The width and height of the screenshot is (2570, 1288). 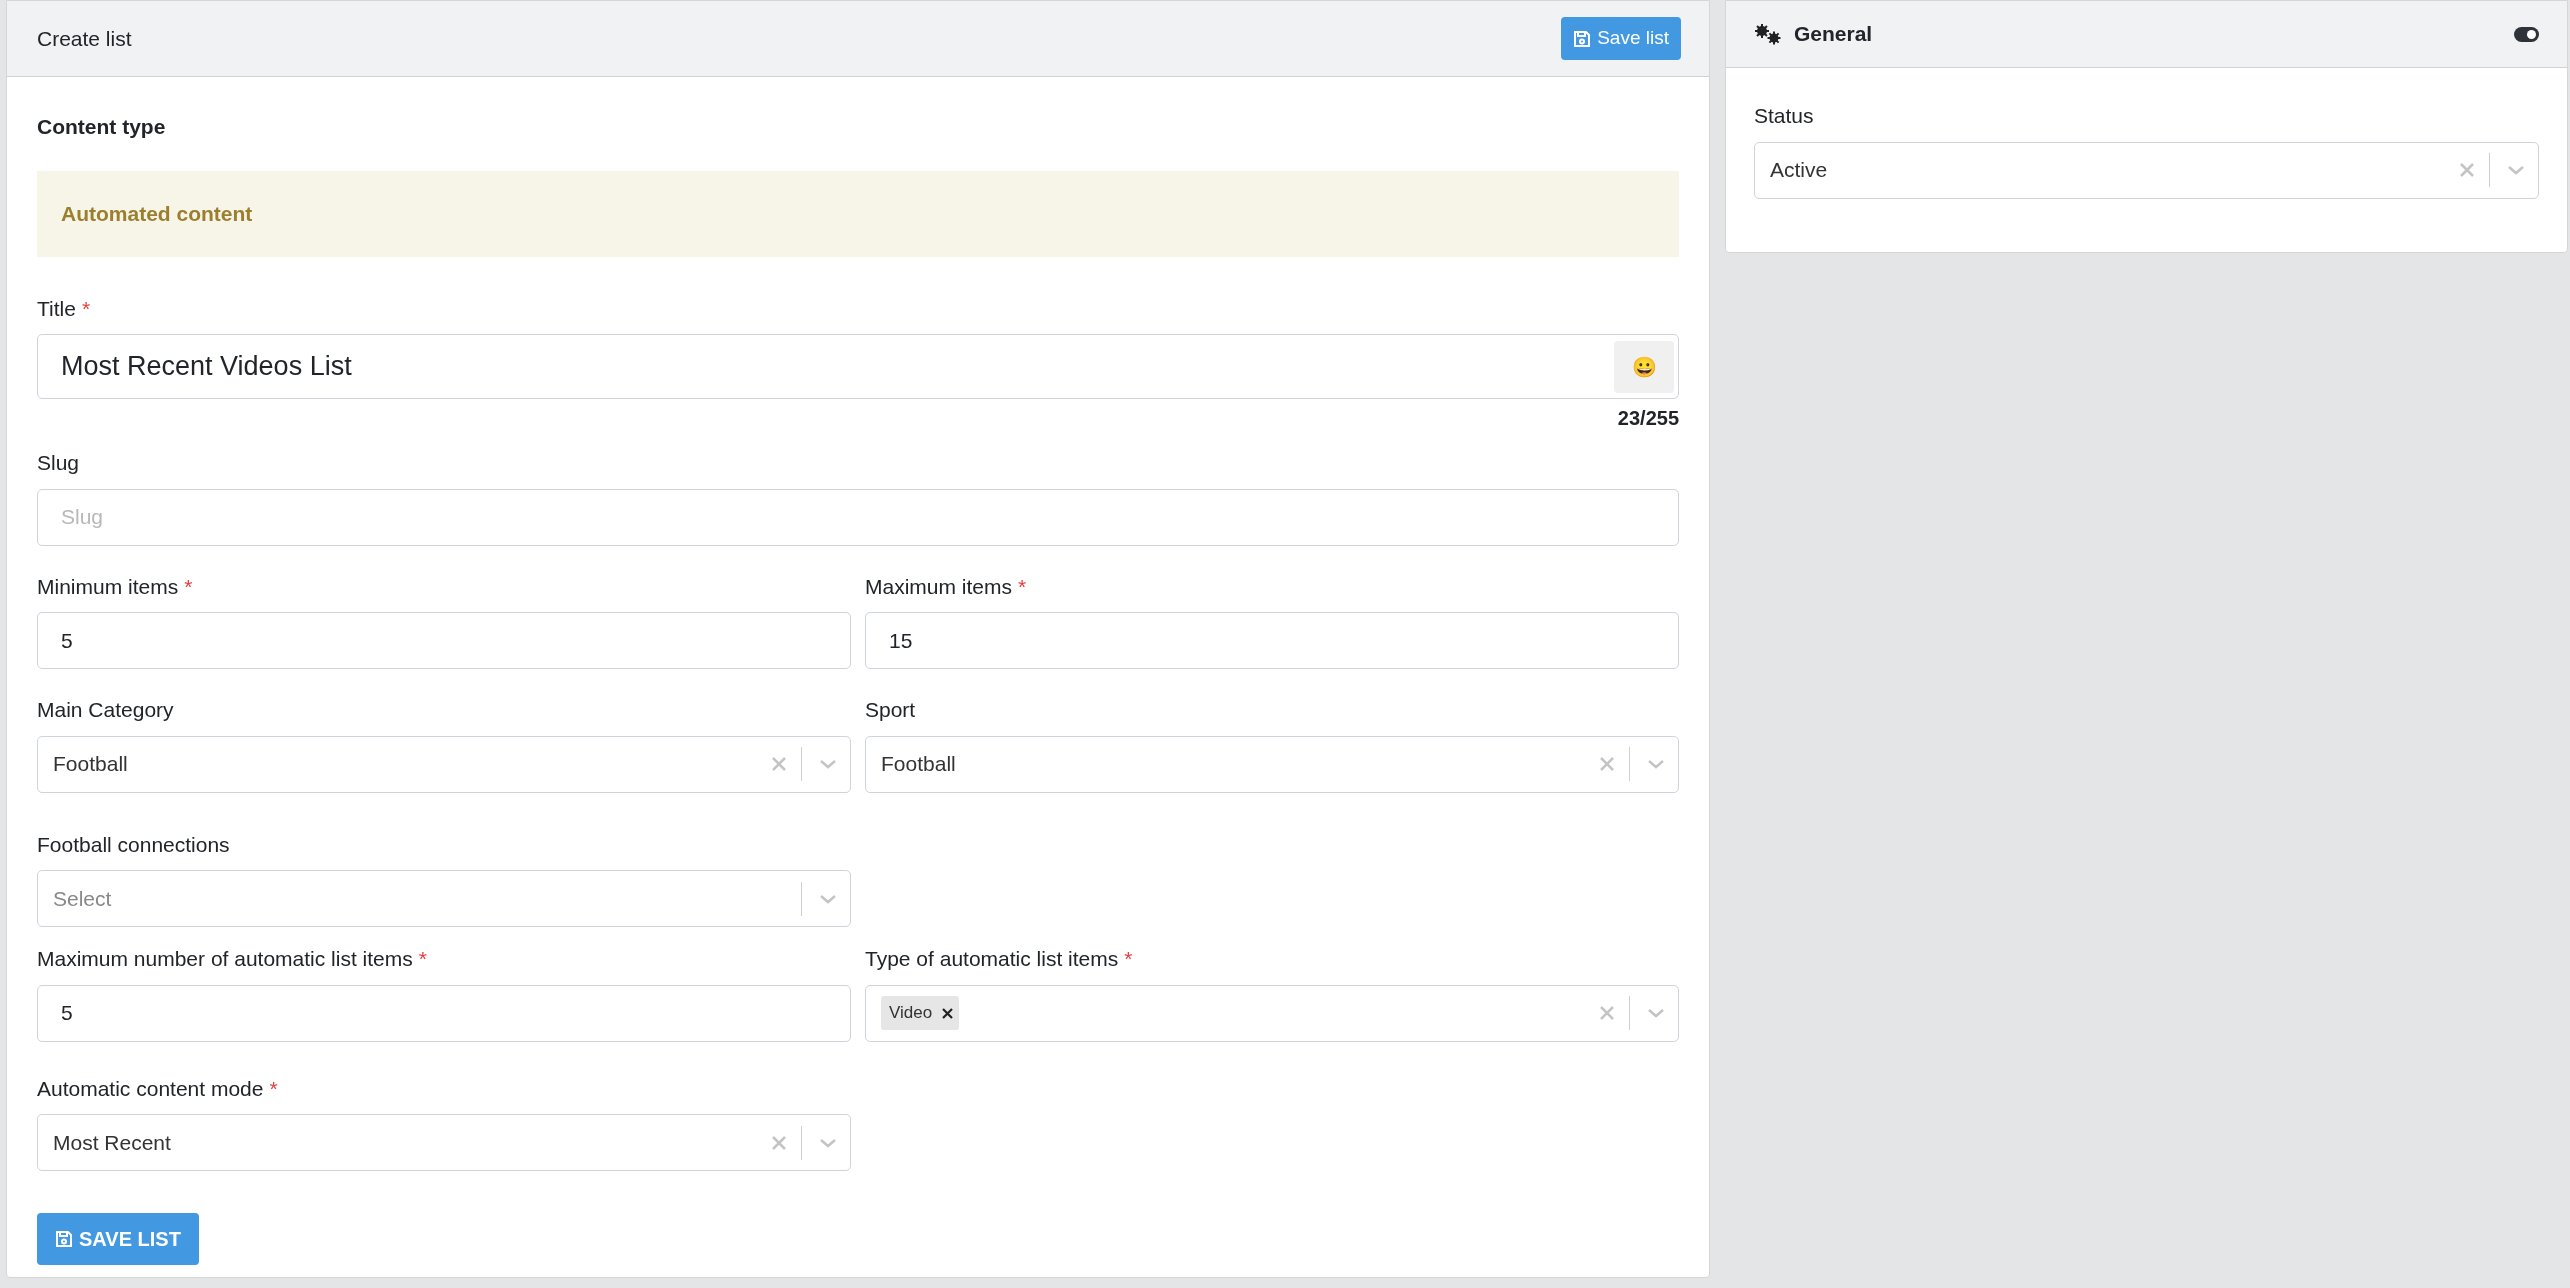 I want to click on info-alert: Automated content, so click(x=858, y=213).